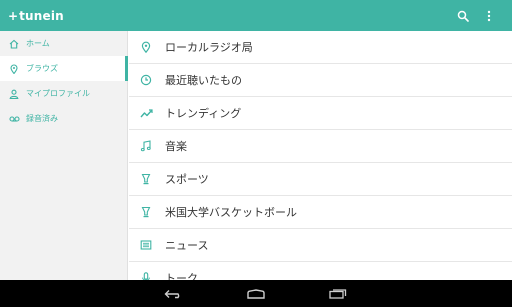  Describe the element at coordinates (203, 80) in the screenshot. I see `list-item-label: 最近聴いたもの` at that location.